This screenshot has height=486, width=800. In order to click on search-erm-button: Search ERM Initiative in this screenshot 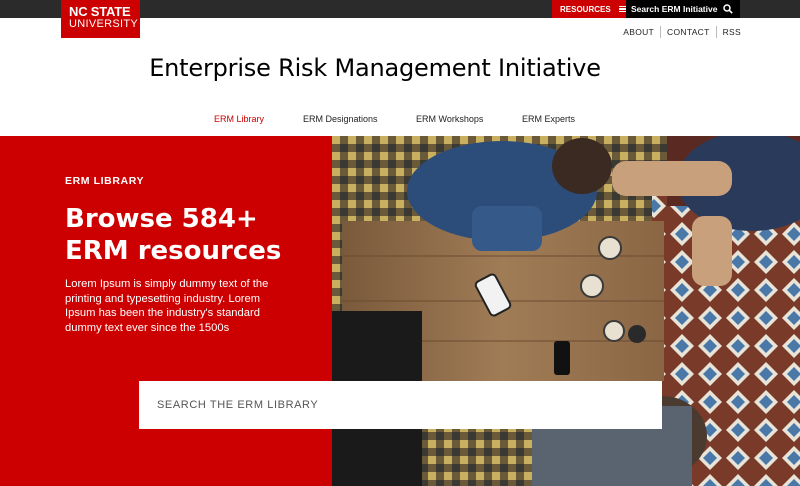, I will do `click(683, 9)`.